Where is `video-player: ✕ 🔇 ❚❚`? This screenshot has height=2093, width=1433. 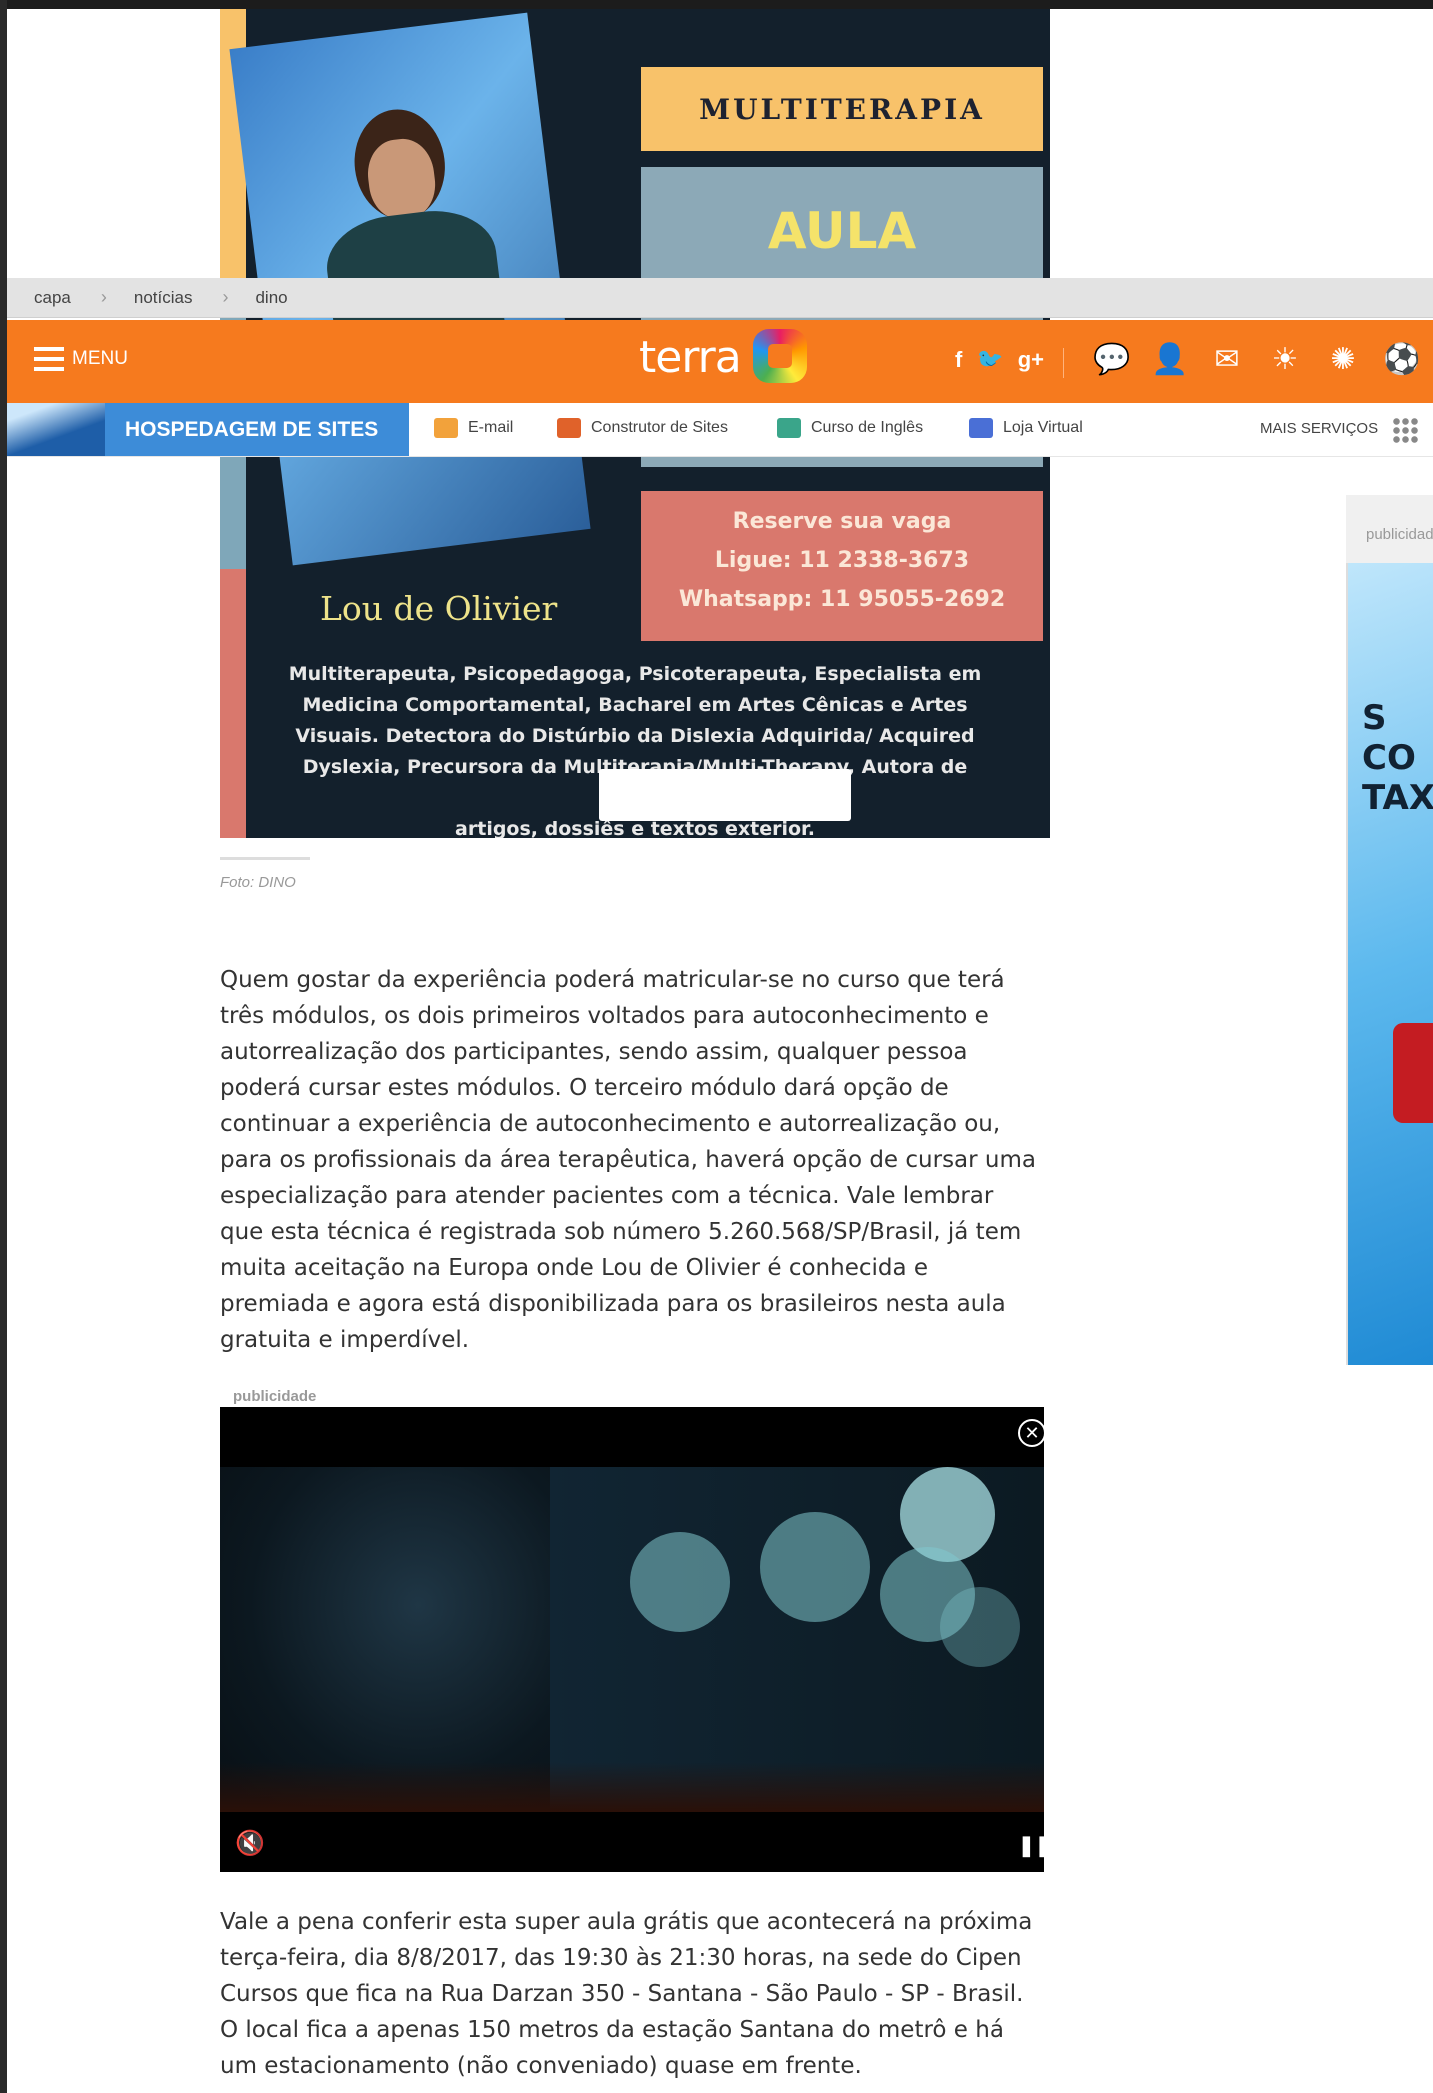
video-player: ✕ 🔇 ❚❚ is located at coordinates (636, 1639).